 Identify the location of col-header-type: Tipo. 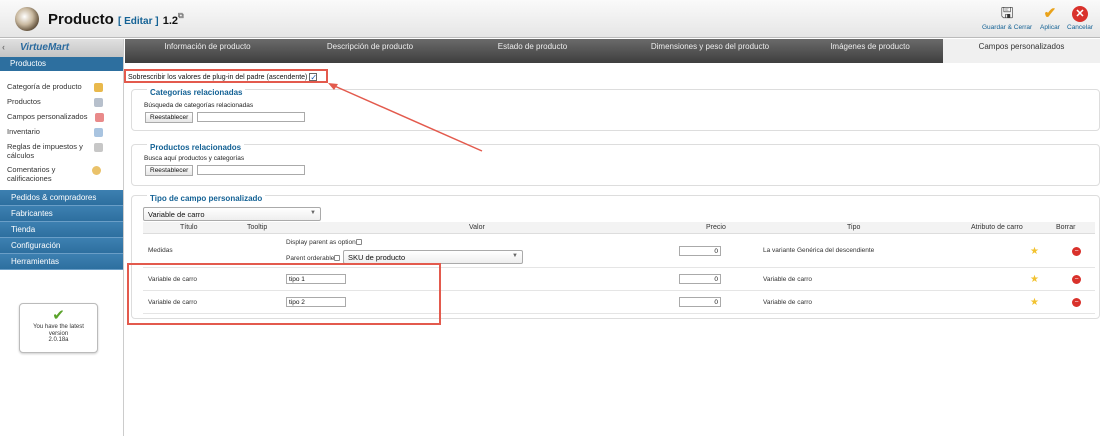
(854, 227).